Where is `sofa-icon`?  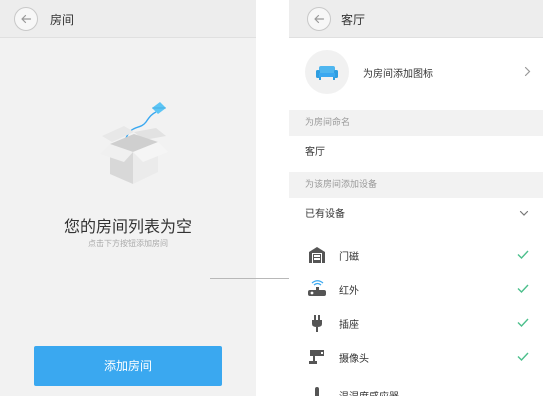 sofa-icon is located at coordinates (327, 73).